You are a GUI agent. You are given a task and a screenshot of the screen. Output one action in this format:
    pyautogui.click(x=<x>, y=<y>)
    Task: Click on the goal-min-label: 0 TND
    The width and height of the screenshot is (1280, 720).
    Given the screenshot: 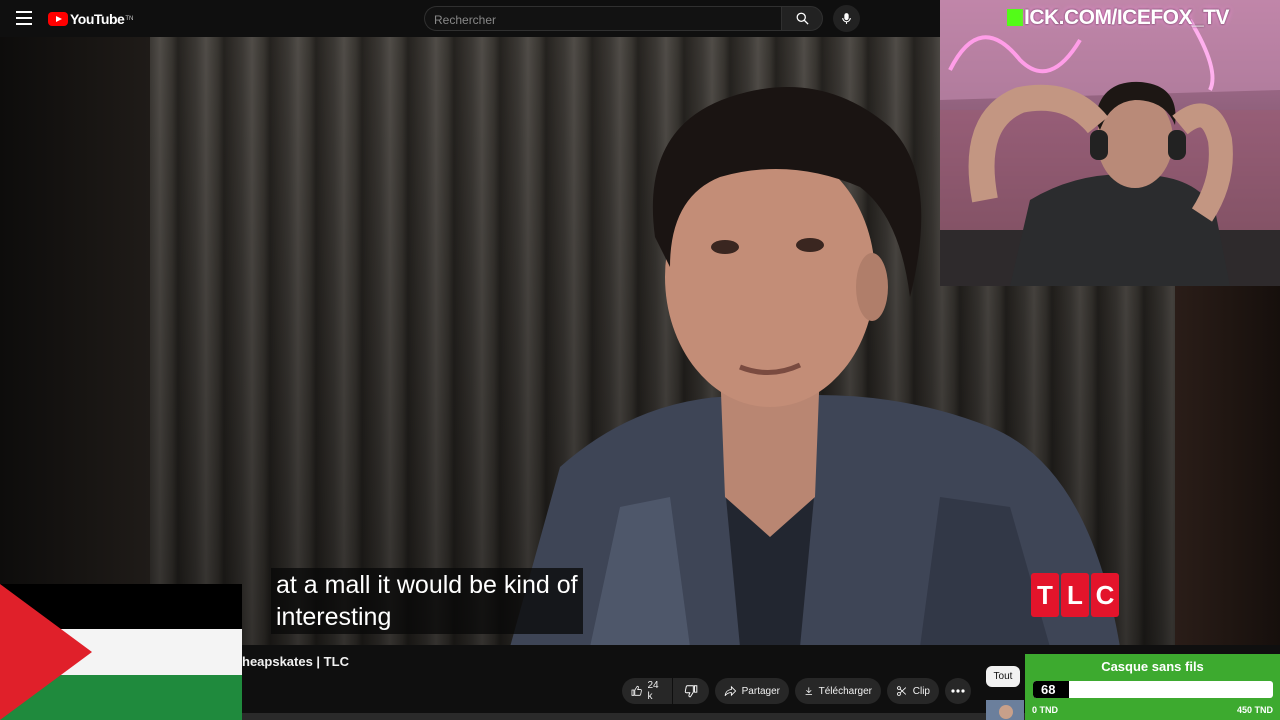 What is the action you would take?
    pyautogui.click(x=1045, y=710)
    